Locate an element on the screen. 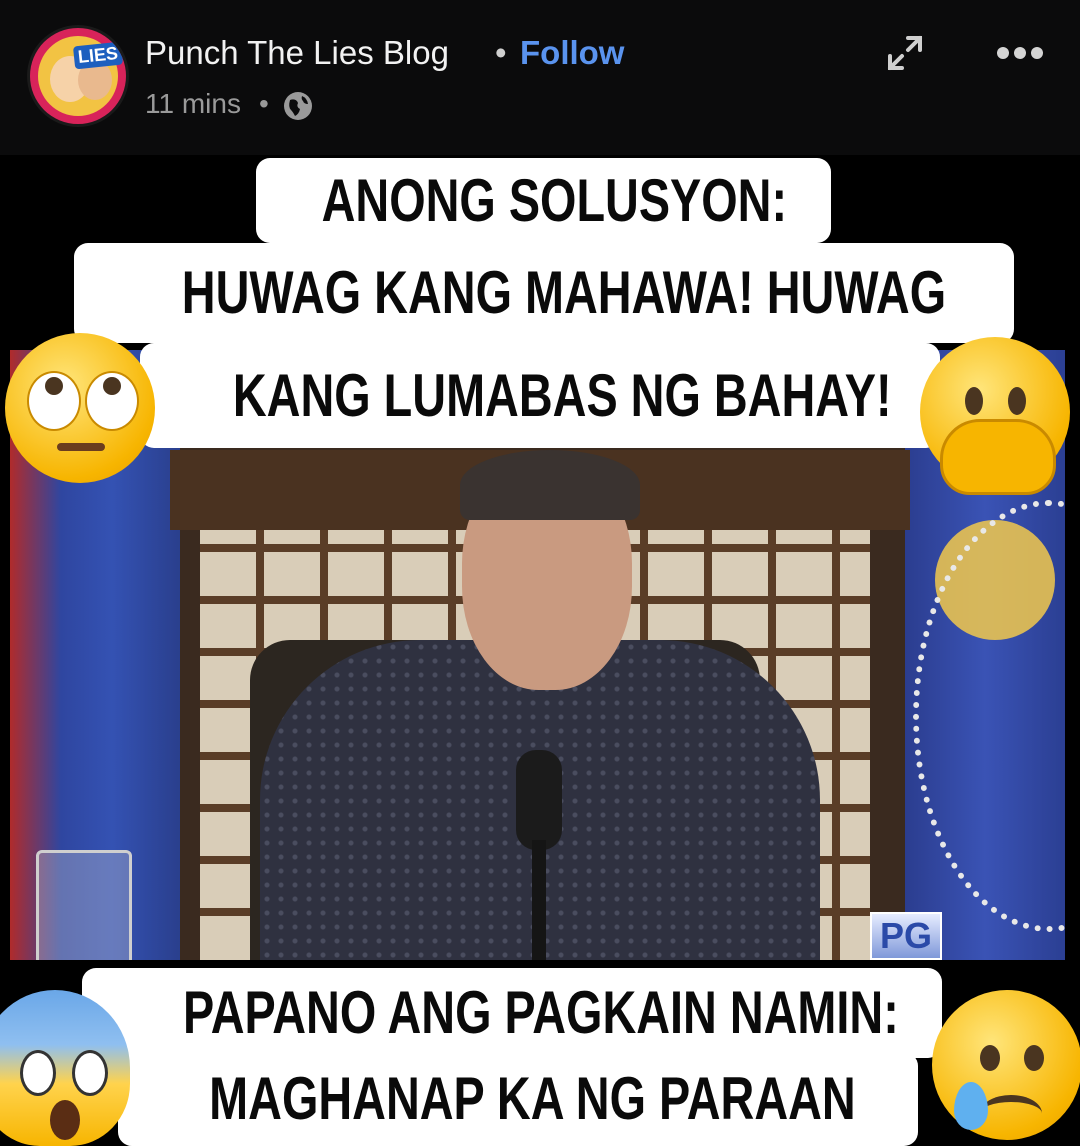  caption-text: MAGHANAP KA NG PARAAN is located at coordinates (532, 1098).